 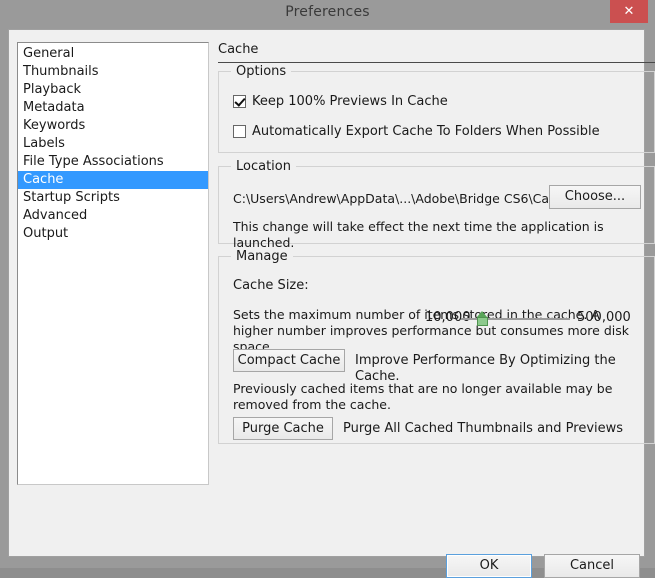 What do you see at coordinates (483, 428) in the screenshot?
I see `purge-cache-description: Purge All Cached Thumbnails and Previews` at bounding box center [483, 428].